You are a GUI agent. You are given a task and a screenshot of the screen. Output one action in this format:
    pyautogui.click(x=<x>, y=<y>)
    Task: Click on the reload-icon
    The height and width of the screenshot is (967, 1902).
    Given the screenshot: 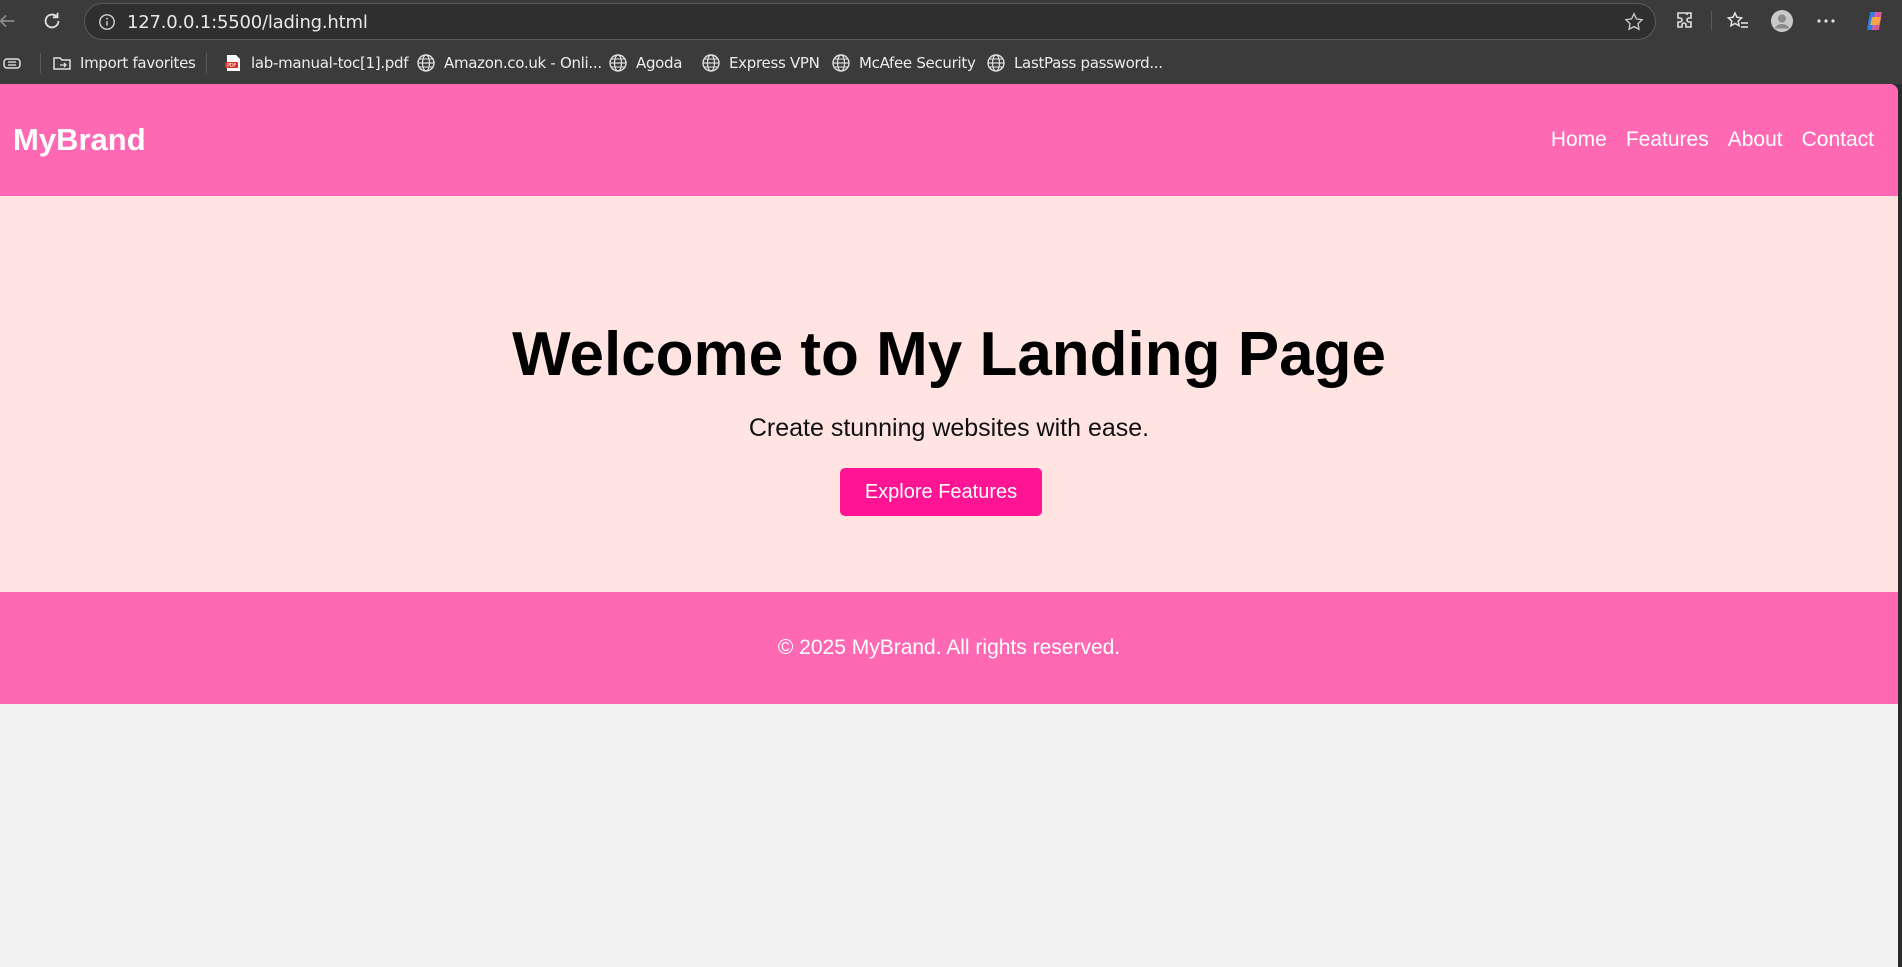 What is the action you would take?
    pyautogui.click(x=52, y=20)
    